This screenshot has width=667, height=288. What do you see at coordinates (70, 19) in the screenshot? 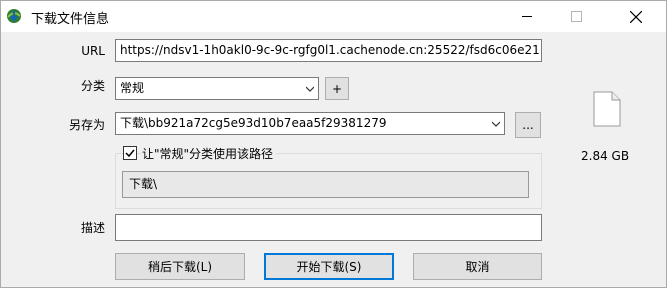
I see `window-title: 下载文件信息` at bounding box center [70, 19].